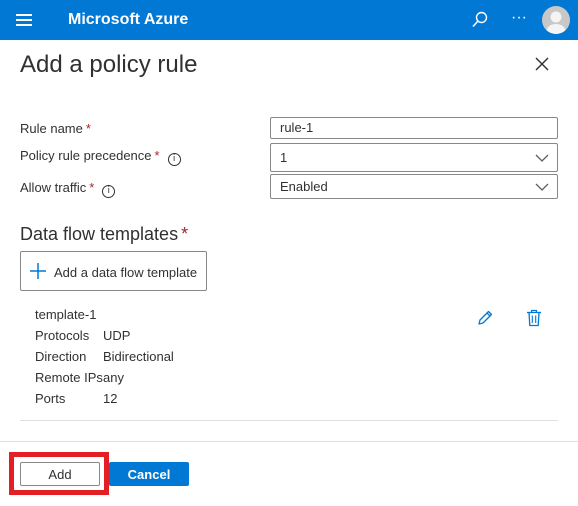 The width and height of the screenshot is (578, 506). I want to click on page-title: Add a policy rule, so click(109, 64).